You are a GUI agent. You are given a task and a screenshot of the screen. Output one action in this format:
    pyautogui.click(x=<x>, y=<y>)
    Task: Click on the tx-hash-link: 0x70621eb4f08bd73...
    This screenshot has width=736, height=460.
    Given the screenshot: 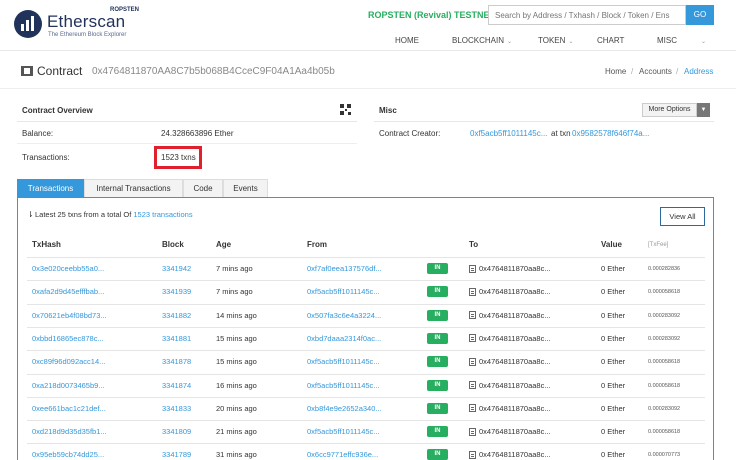 What is the action you would take?
    pyautogui.click(x=69, y=315)
    